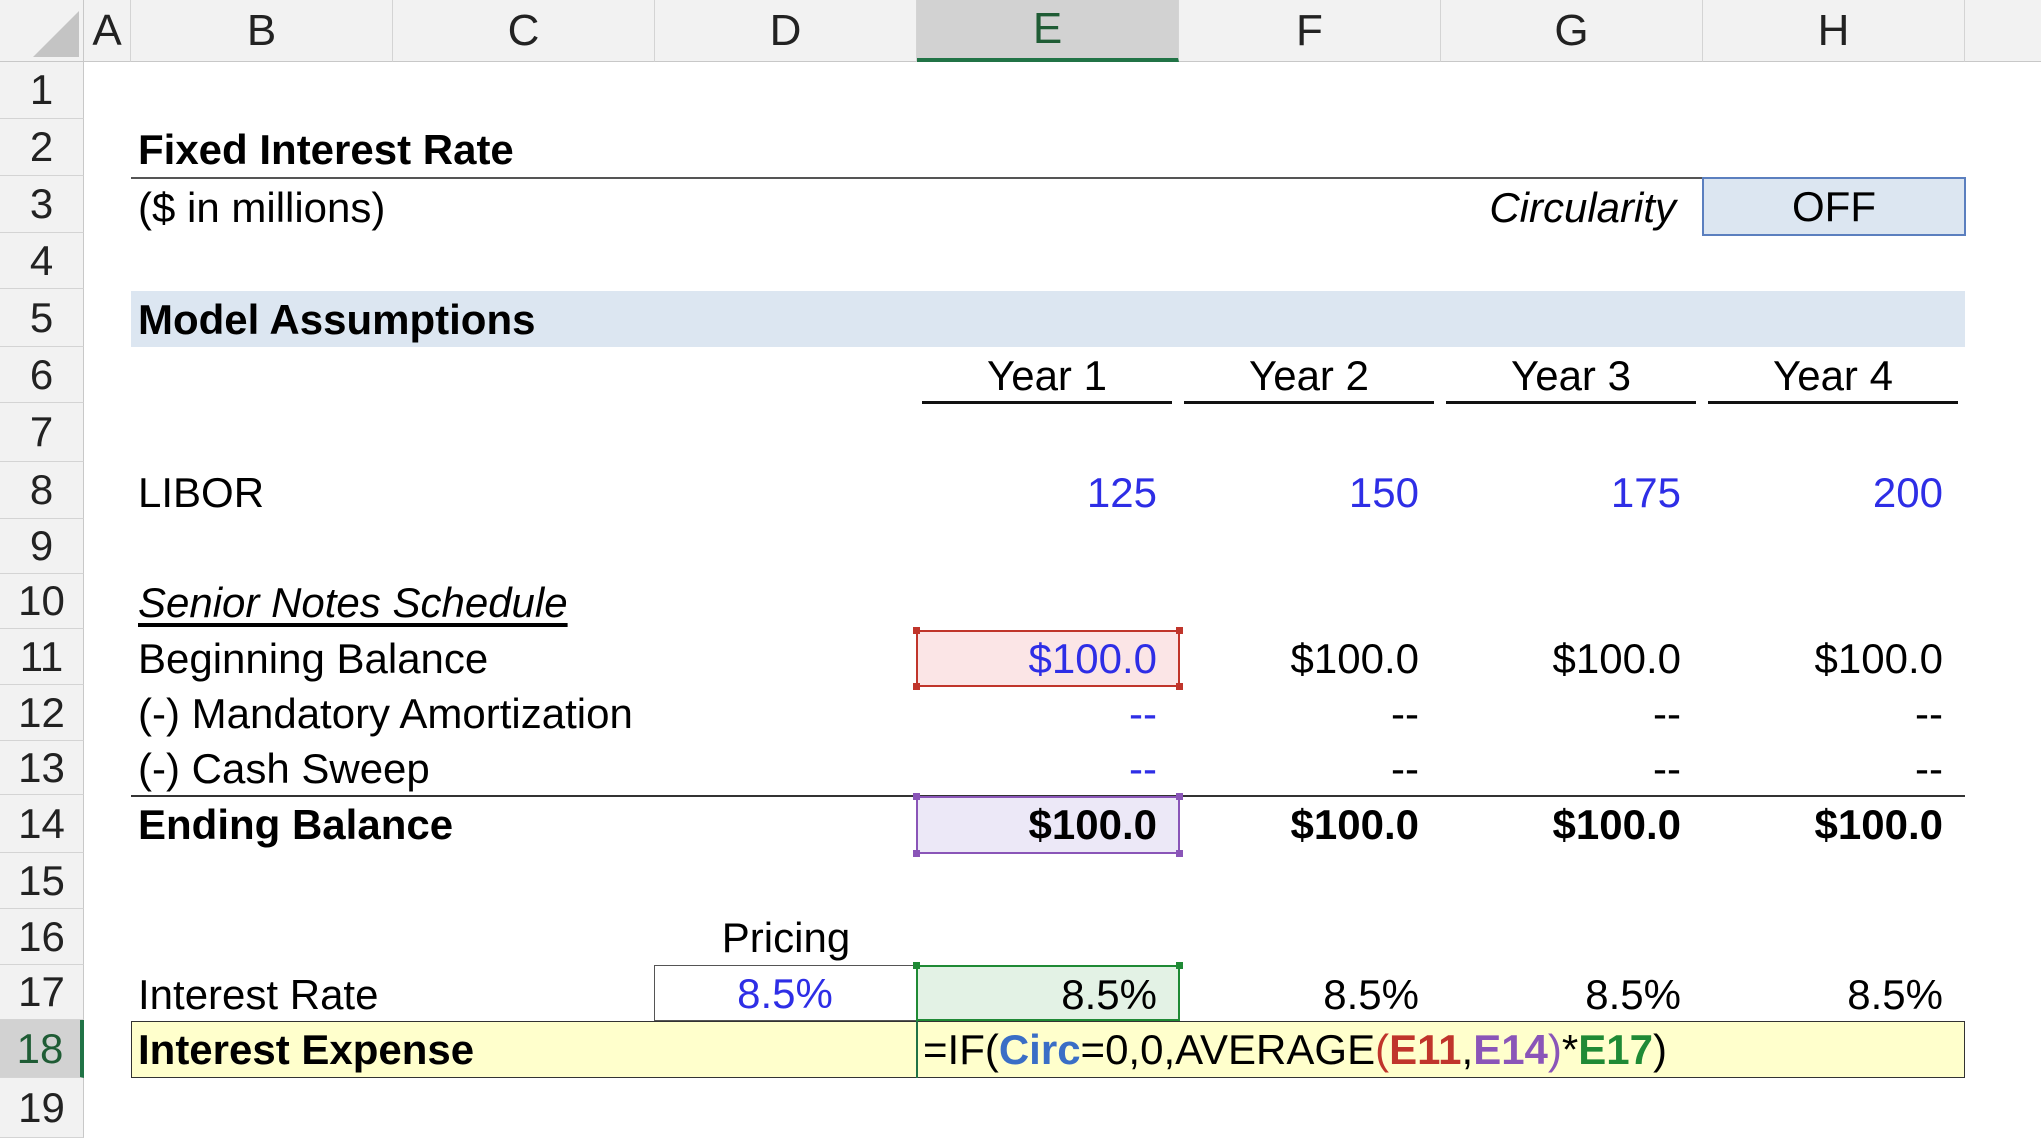  What do you see at coordinates (1037, 714) in the screenshot?
I see `mandatory-amortization-year-1: --` at bounding box center [1037, 714].